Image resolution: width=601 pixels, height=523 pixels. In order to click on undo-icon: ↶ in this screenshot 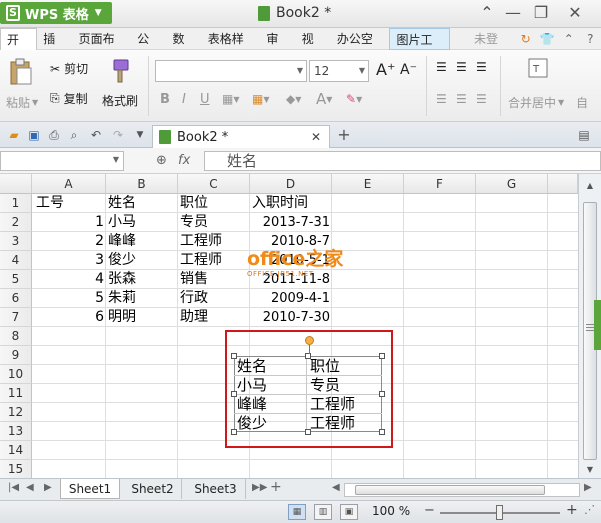, I will do `click(96, 135)`.